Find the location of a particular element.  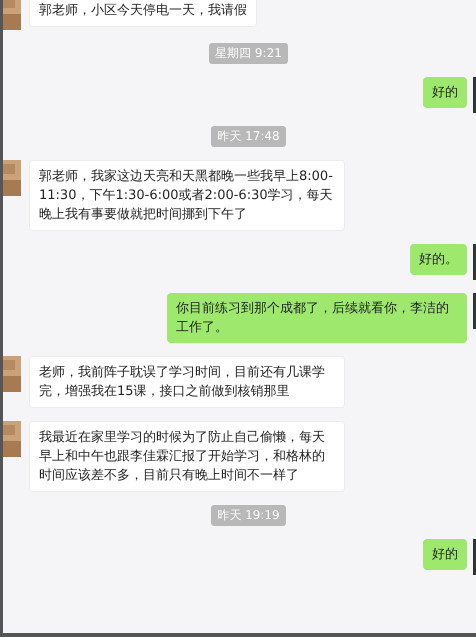

message-bubble: 郭老师，小区今天停电一天，我请假 is located at coordinates (143, 13).